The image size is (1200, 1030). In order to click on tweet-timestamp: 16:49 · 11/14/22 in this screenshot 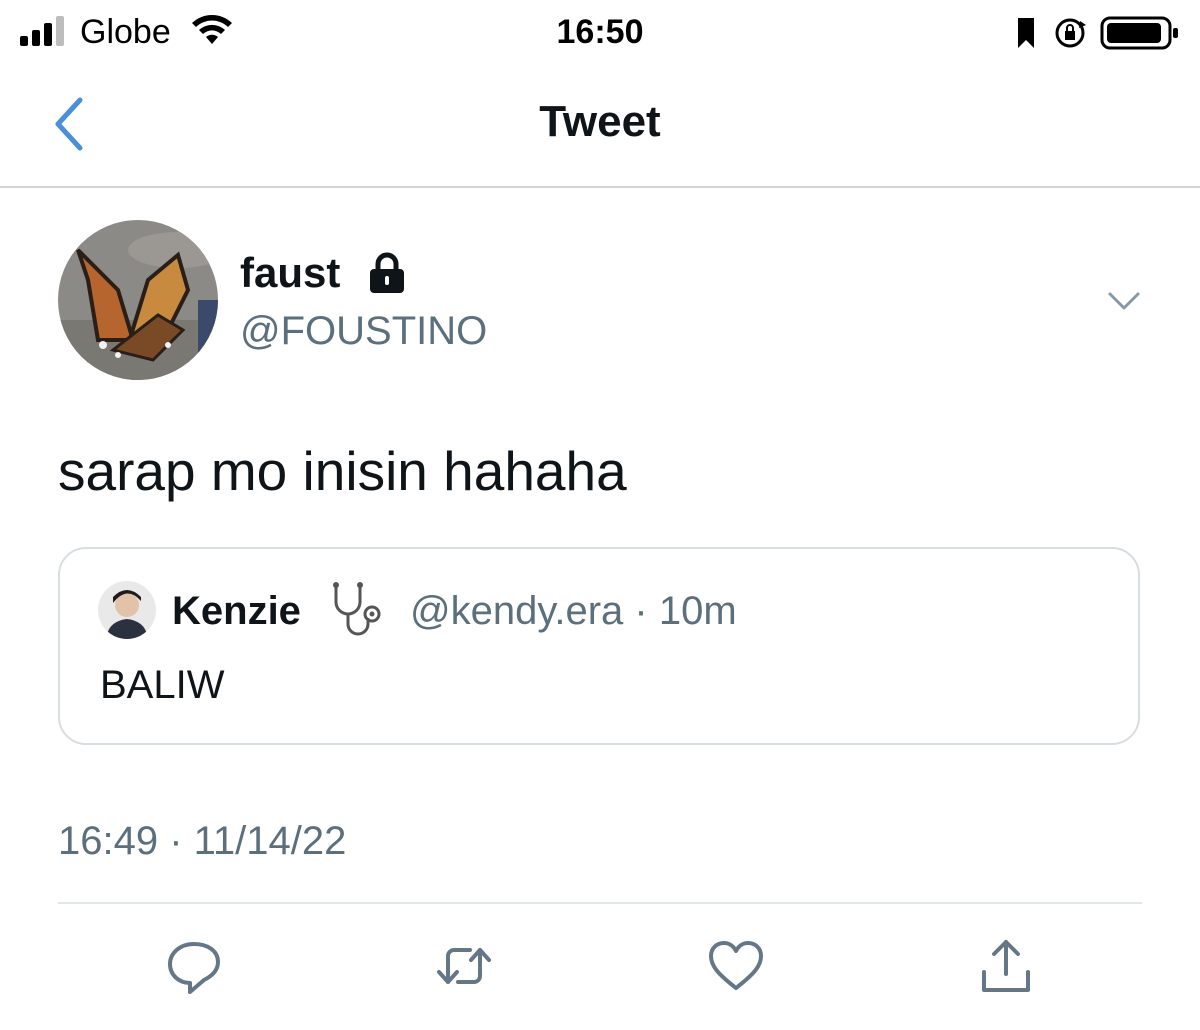, I will do `click(202, 841)`.